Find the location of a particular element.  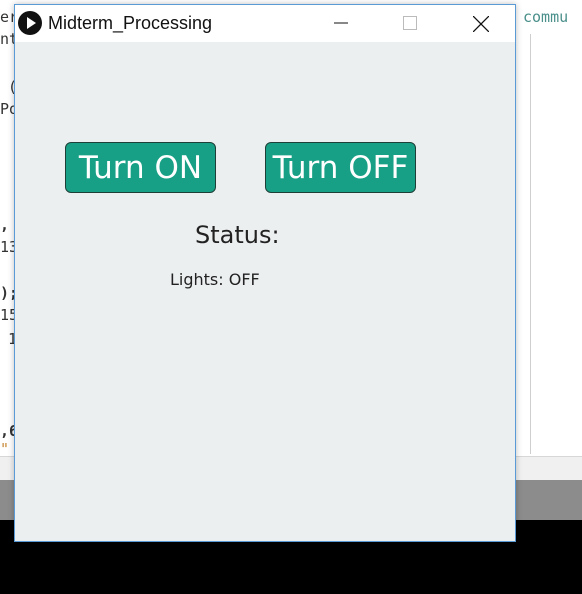

turn-off-button: Turn OFF is located at coordinates (340, 167).